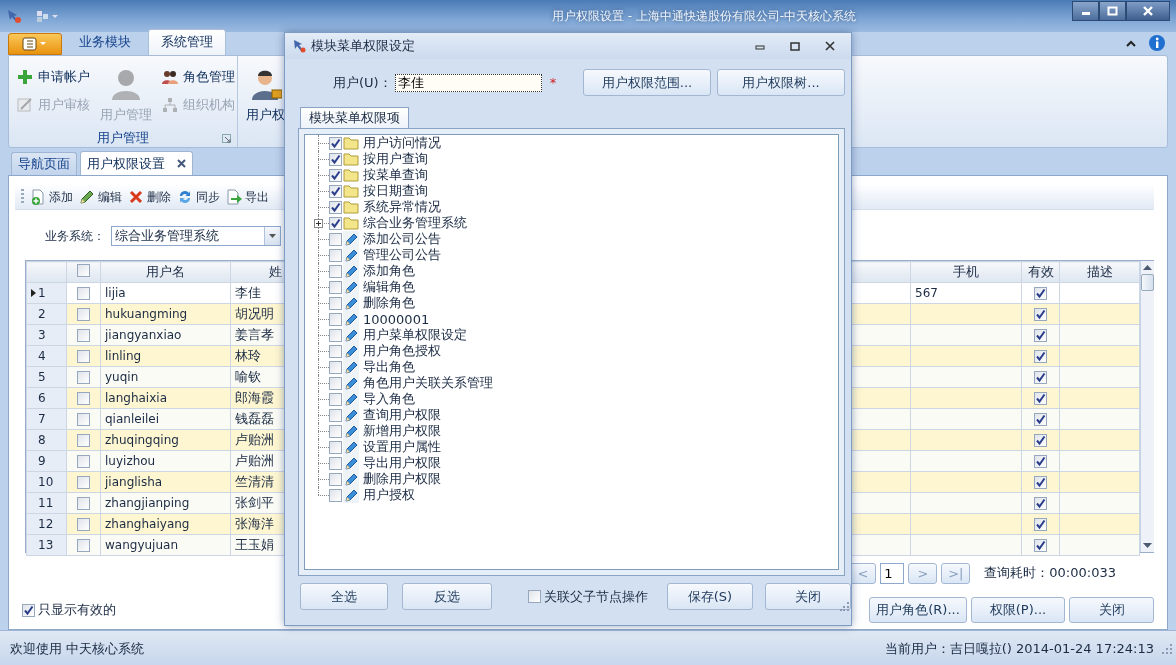 This screenshot has height=665, width=1176. What do you see at coordinates (198, 197) in the screenshot?
I see `toolbar-button: 同步` at bounding box center [198, 197].